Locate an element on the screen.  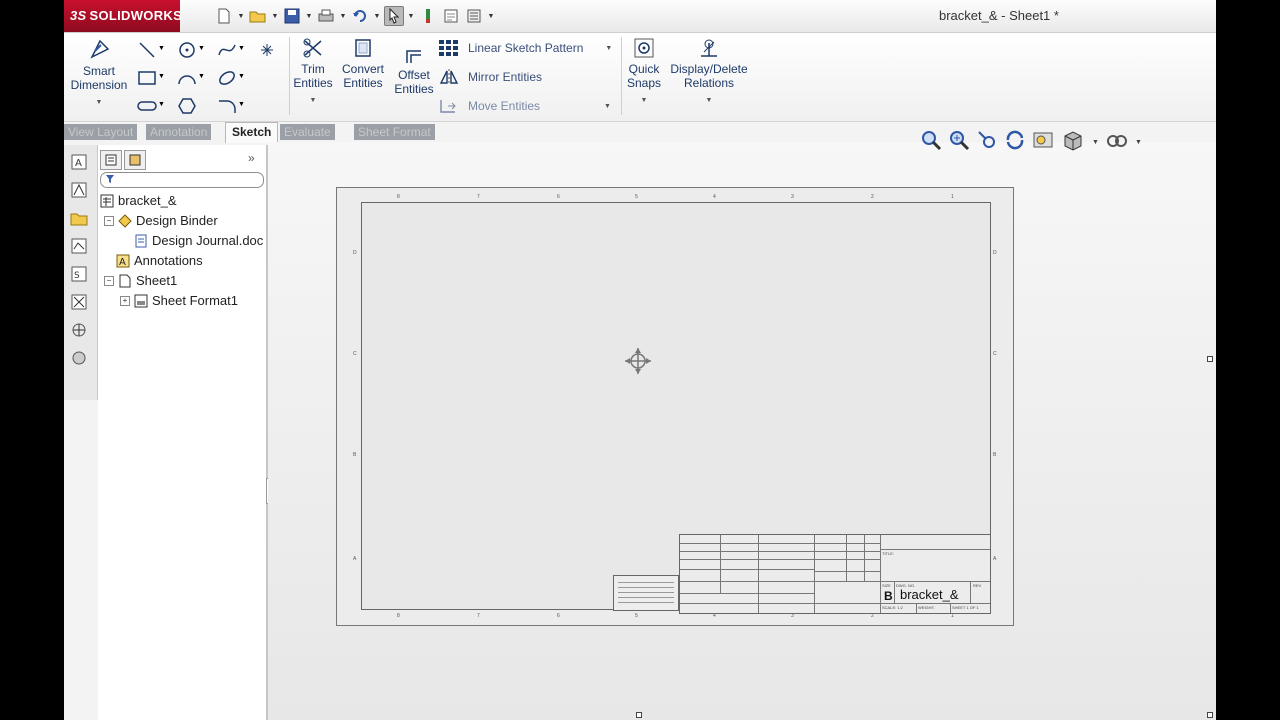
tree-item-design-journal: Design Journal.doc is located at coordinates (198, 240).